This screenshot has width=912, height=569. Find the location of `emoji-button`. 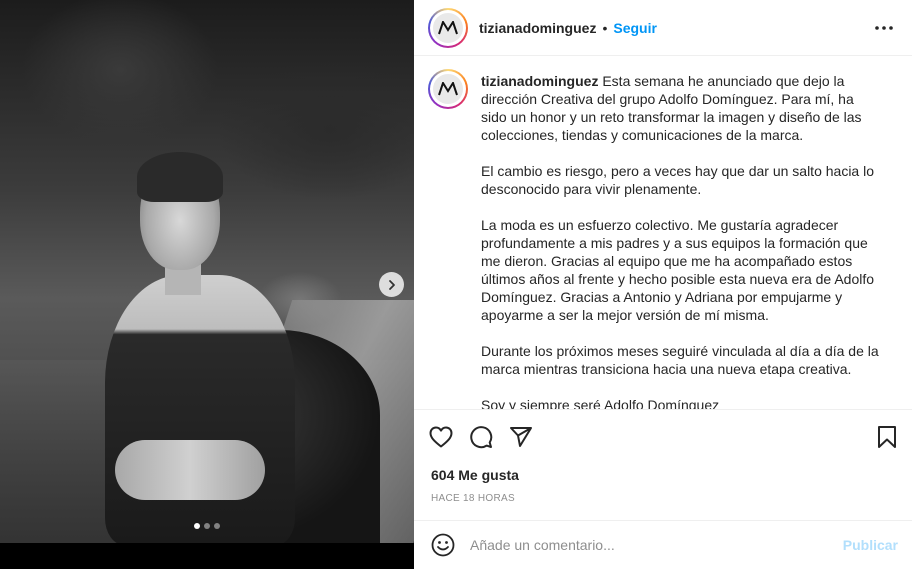

emoji-button is located at coordinates (443, 545).